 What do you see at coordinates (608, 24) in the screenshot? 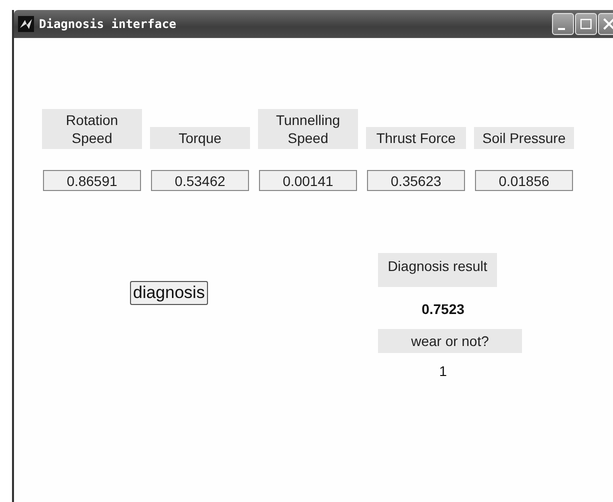
I see `close-icon` at bounding box center [608, 24].